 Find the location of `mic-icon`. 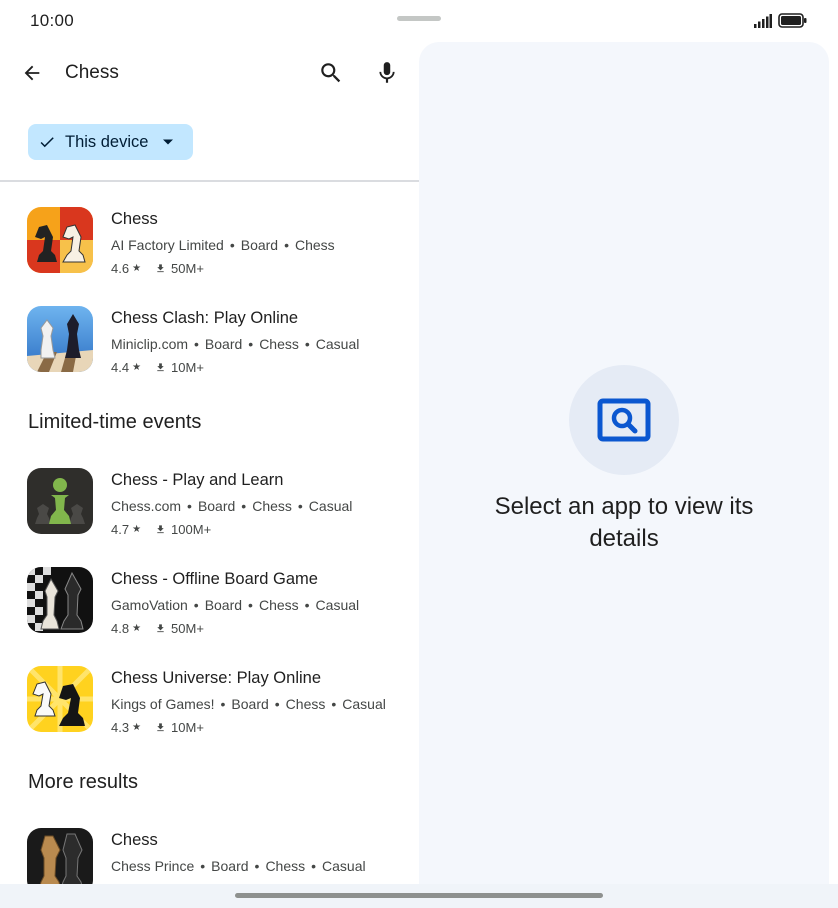

mic-icon is located at coordinates (387, 72).